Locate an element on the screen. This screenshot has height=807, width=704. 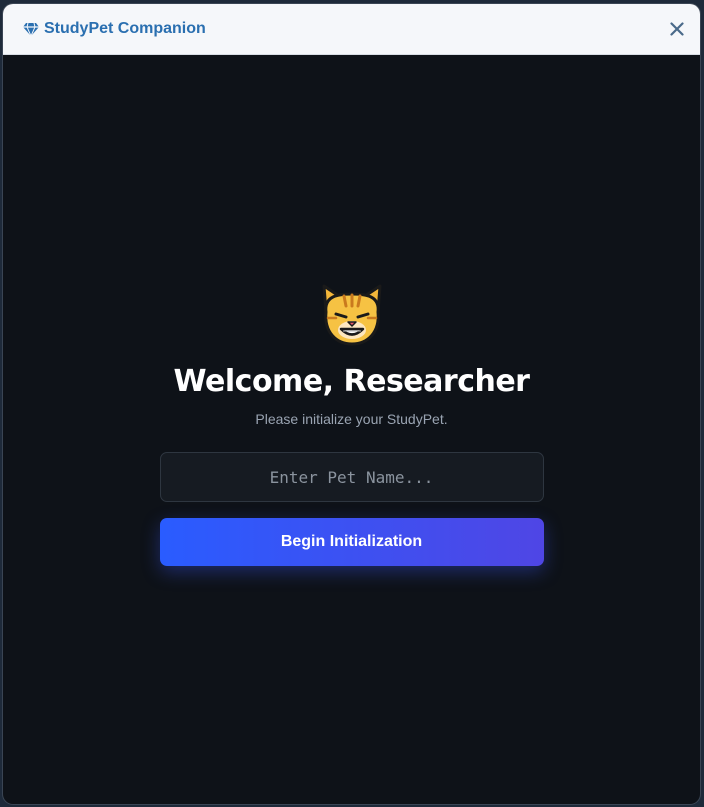
close-button is located at coordinates (677, 29).